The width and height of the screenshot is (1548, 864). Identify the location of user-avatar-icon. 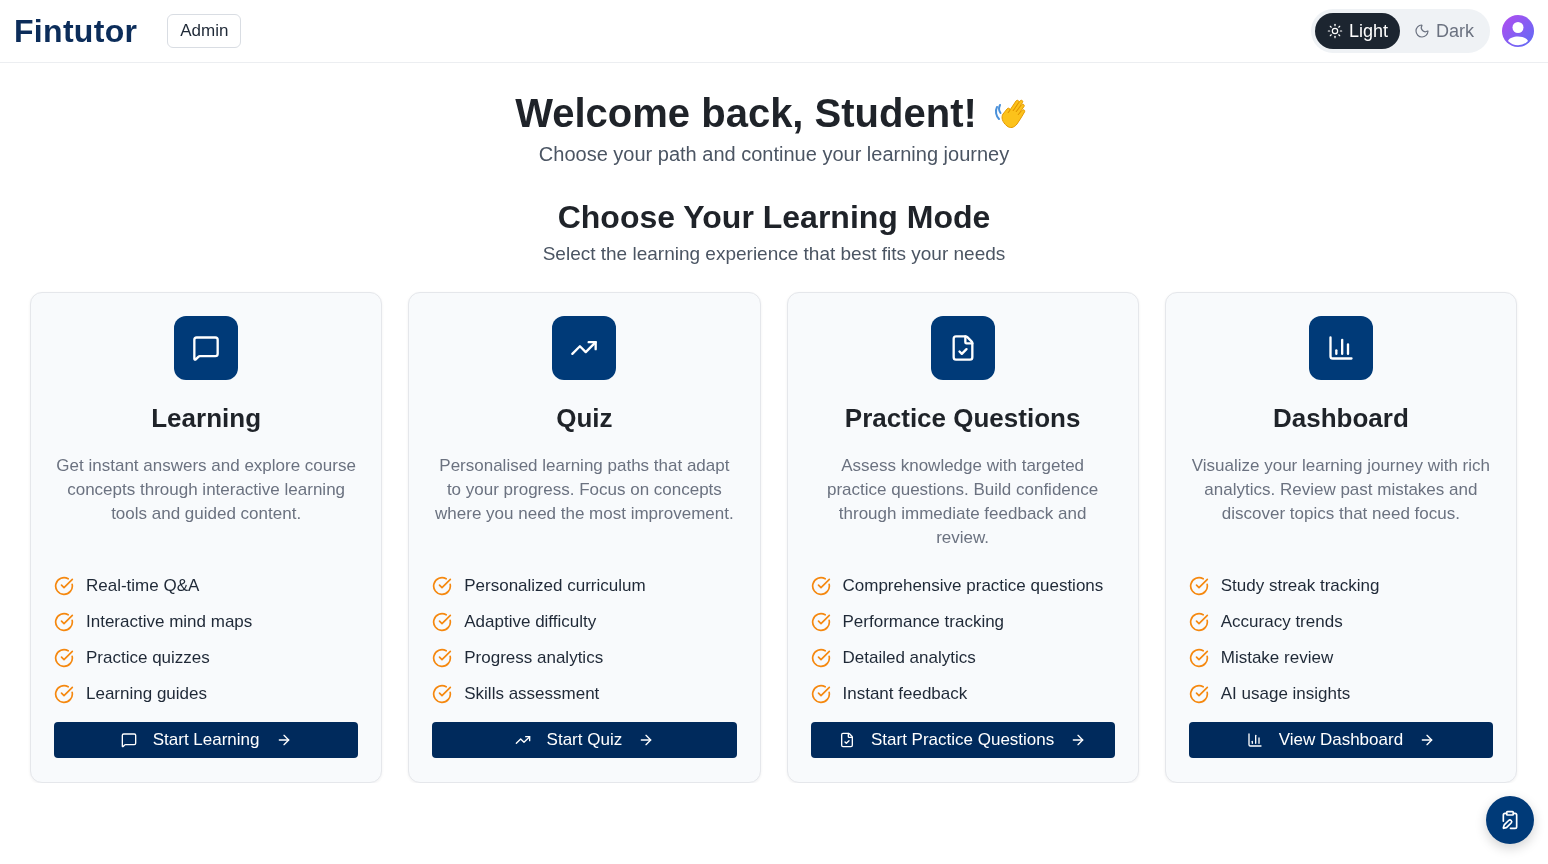
(1518, 31).